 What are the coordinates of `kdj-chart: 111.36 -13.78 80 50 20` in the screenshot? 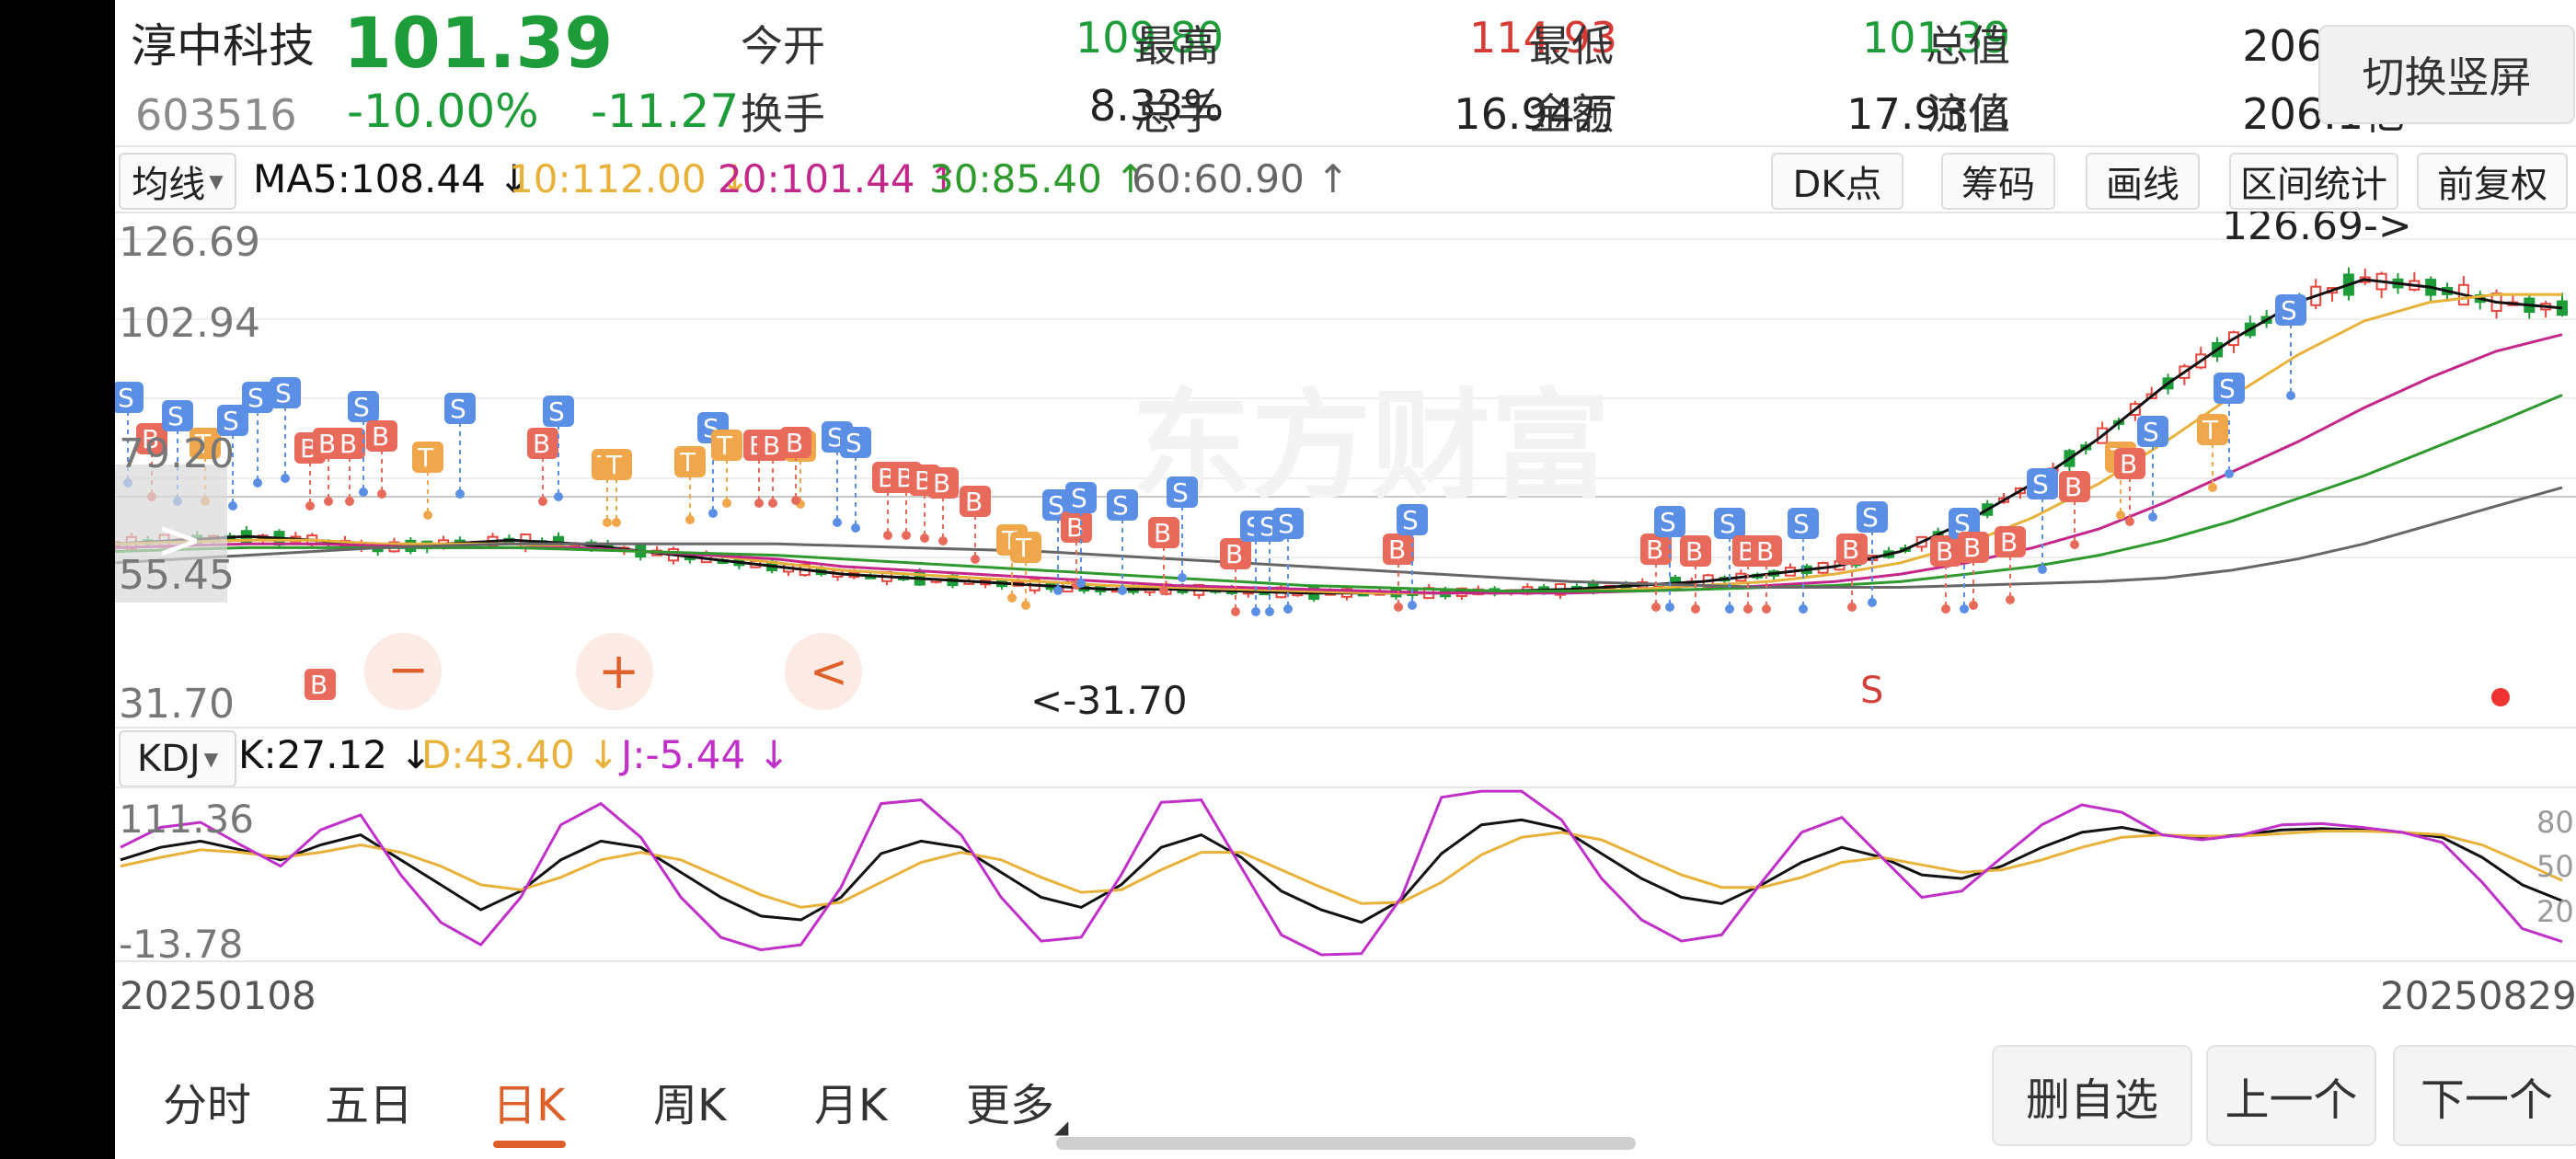 It's located at (1345, 876).